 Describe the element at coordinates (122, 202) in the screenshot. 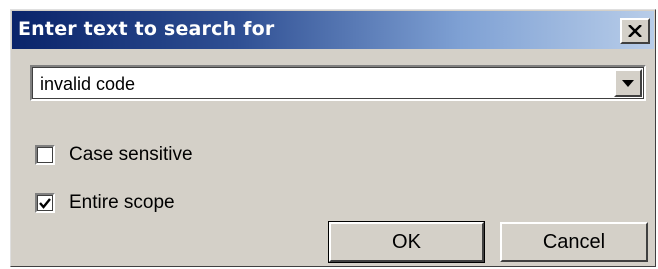

I see `entire-scope-label: Entire scope` at that location.